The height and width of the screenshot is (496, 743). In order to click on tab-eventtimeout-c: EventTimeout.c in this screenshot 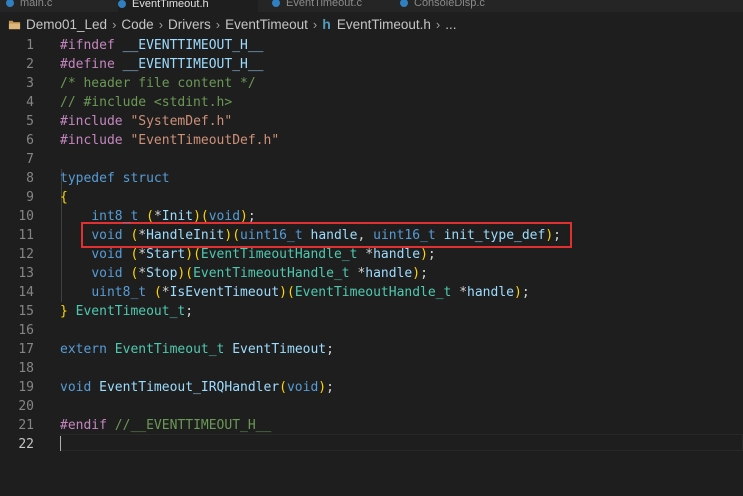, I will do `click(317, 6)`.